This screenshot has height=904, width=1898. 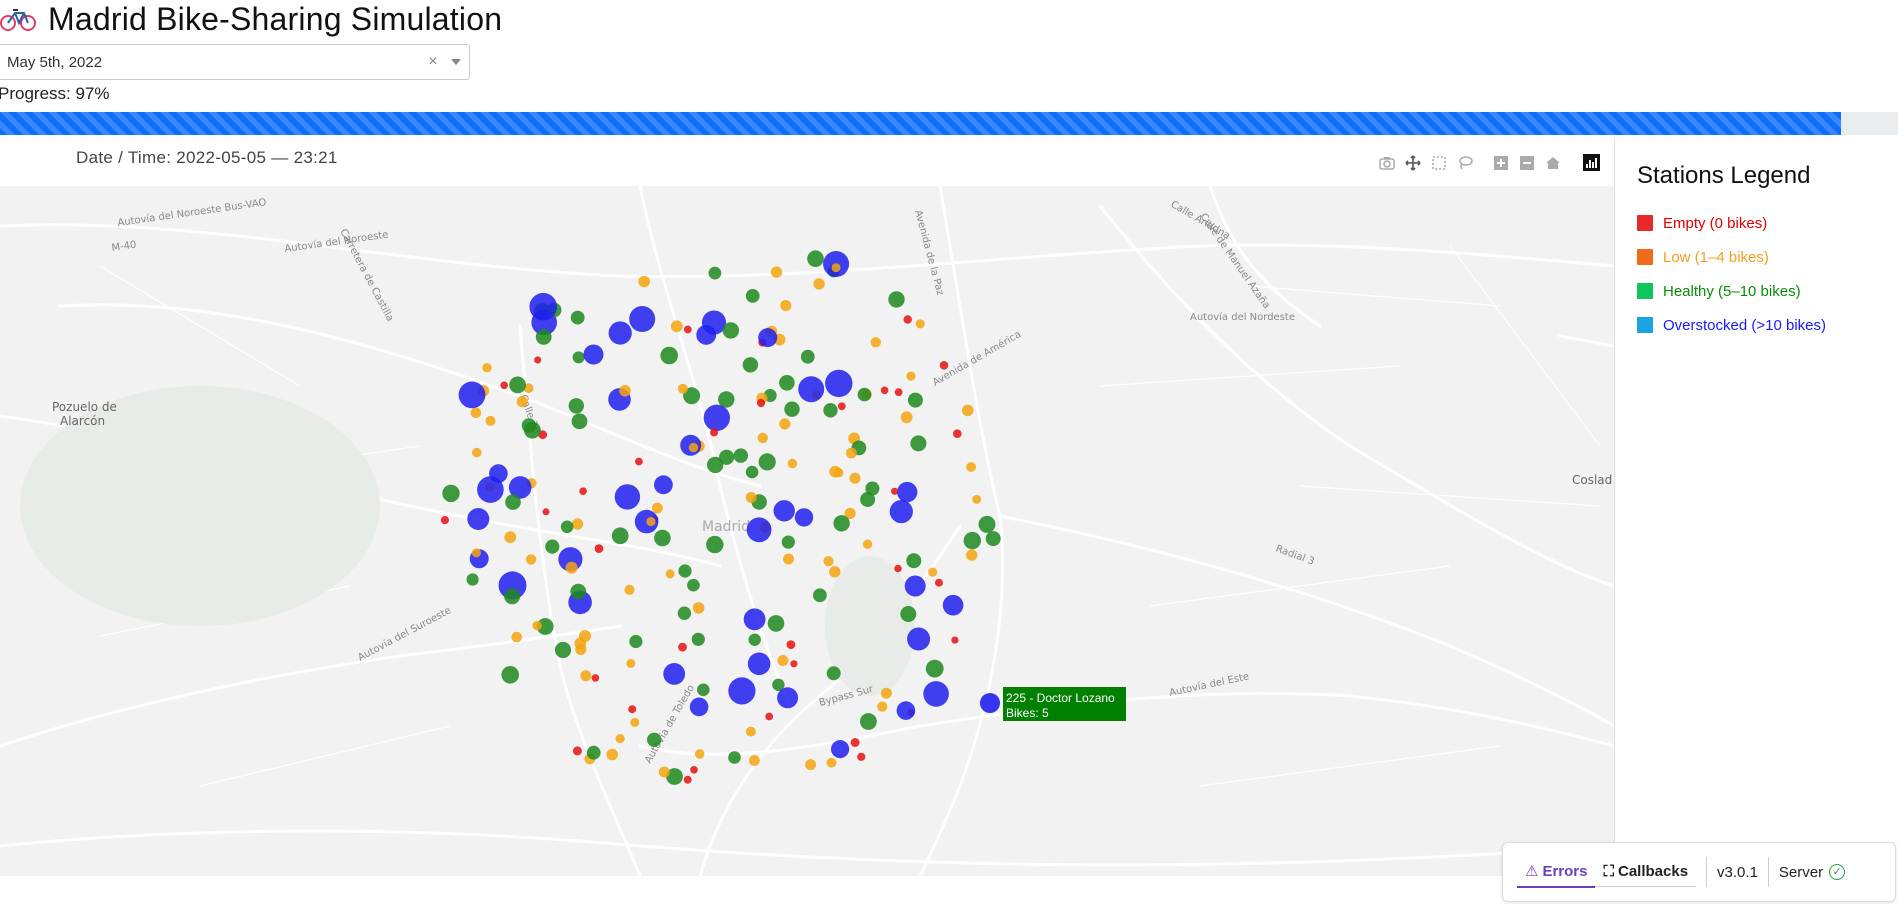 What do you see at coordinates (1591, 162) in the screenshot?
I see `plotly-logo-icon` at bounding box center [1591, 162].